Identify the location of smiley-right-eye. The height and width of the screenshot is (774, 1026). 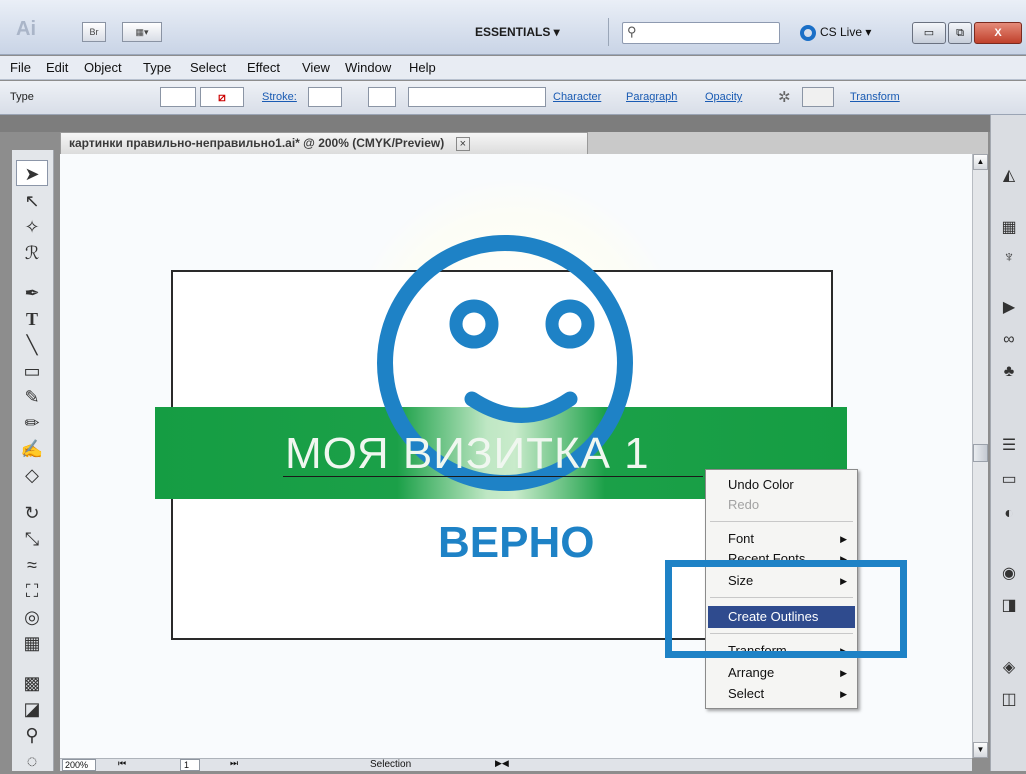
(570, 324).